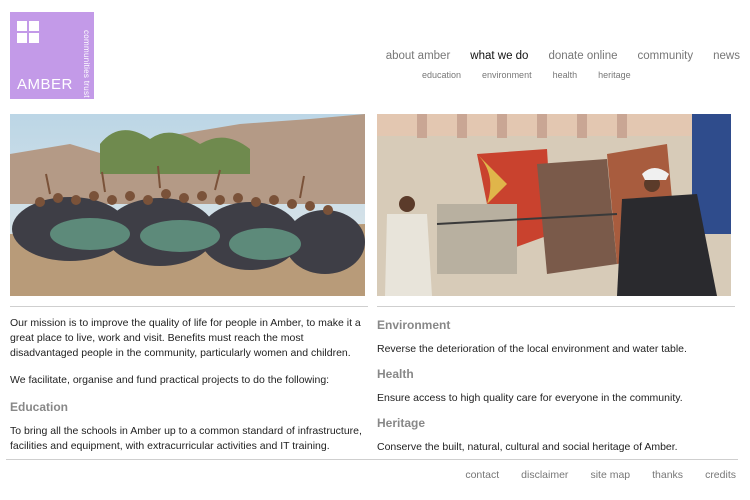 The image size is (750, 500). What do you see at coordinates (507, 75) in the screenshot?
I see `subnav-environment: environment` at bounding box center [507, 75].